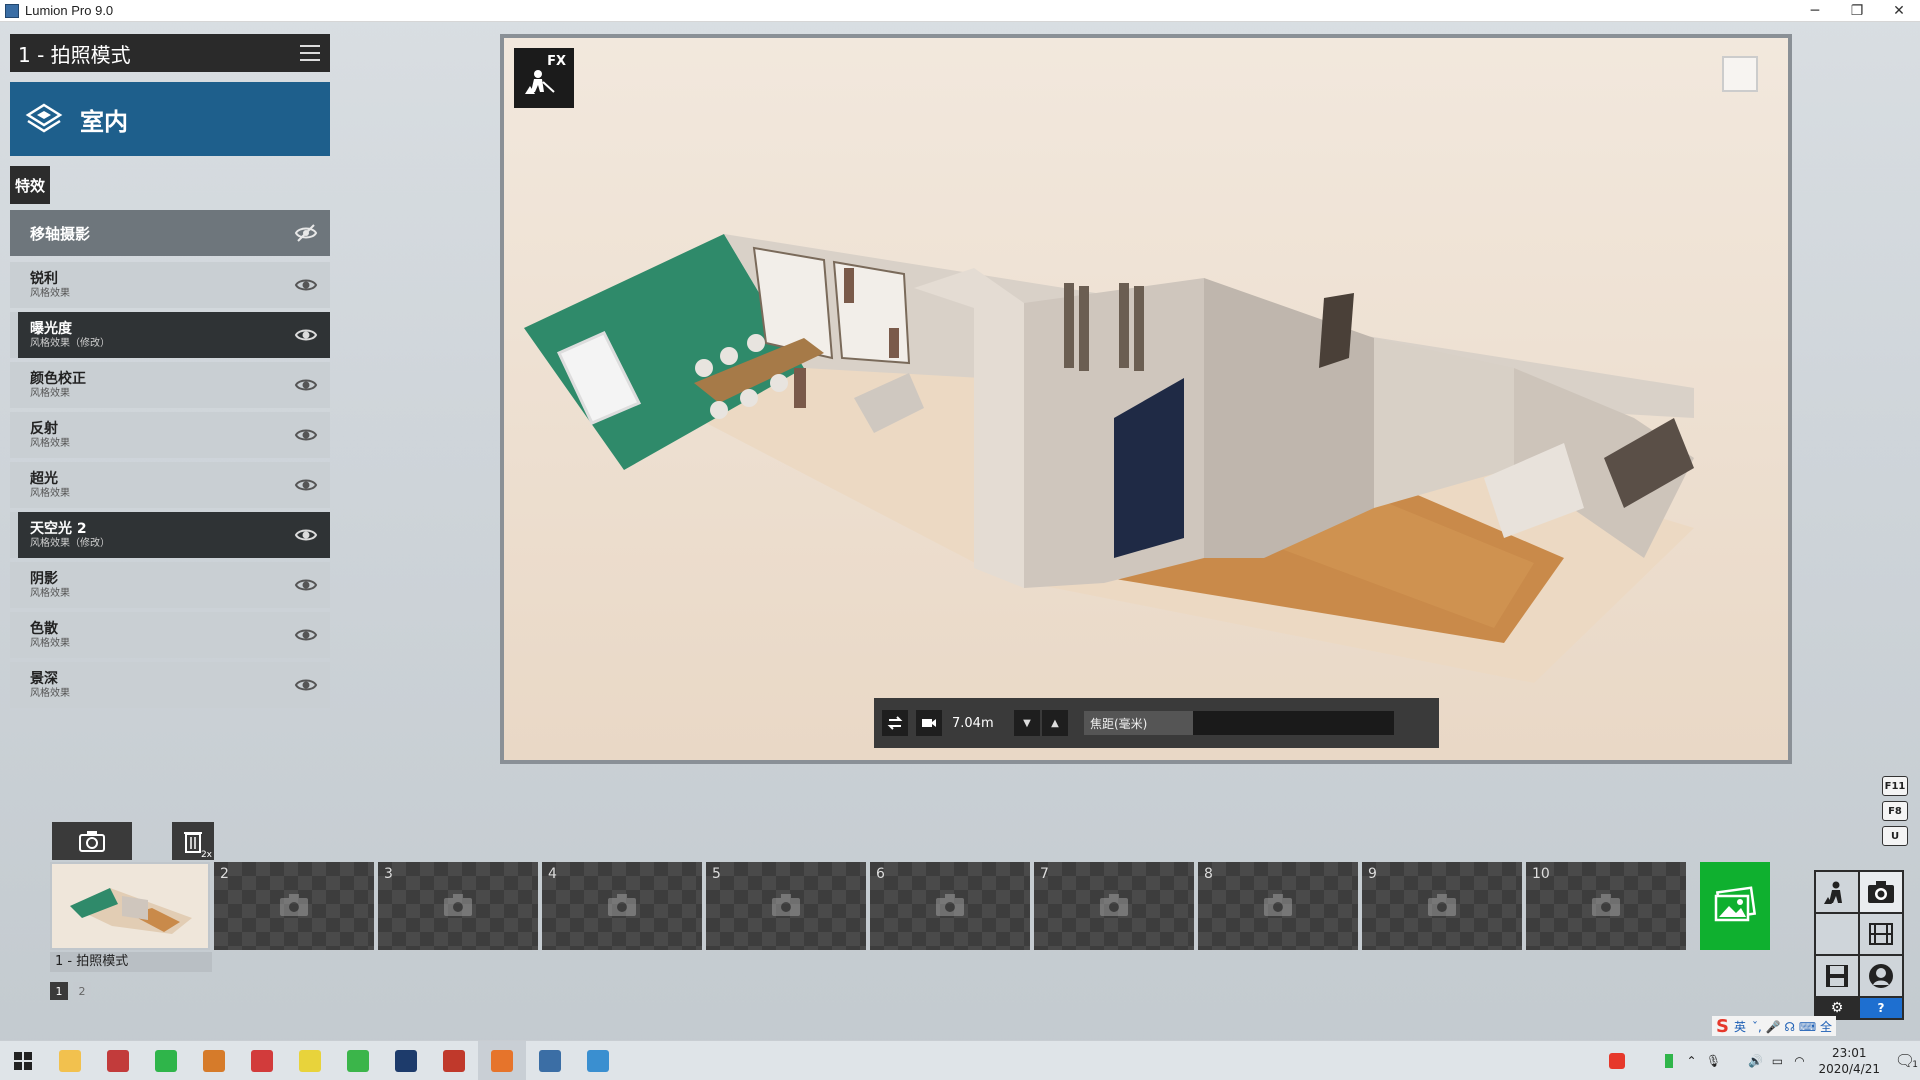 The width and height of the screenshot is (1920, 1080). I want to click on lumion-app-icon, so click(12, 10).